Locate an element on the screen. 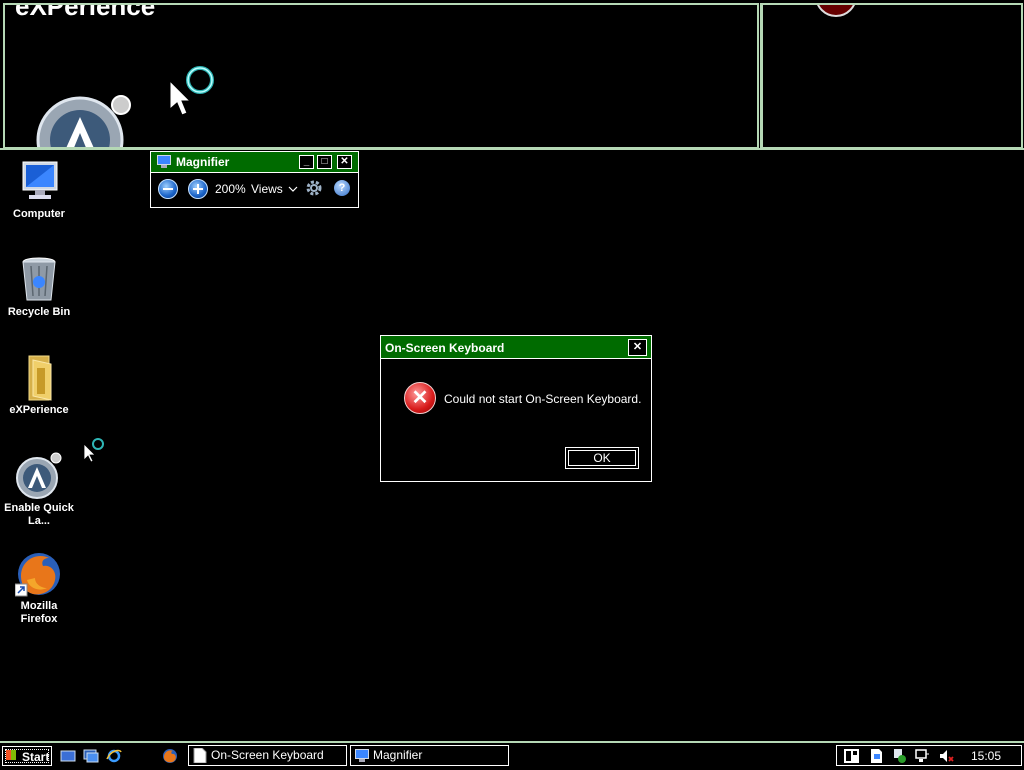 The height and width of the screenshot is (770, 1024). tray-window-icon is located at coordinates (851, 756).